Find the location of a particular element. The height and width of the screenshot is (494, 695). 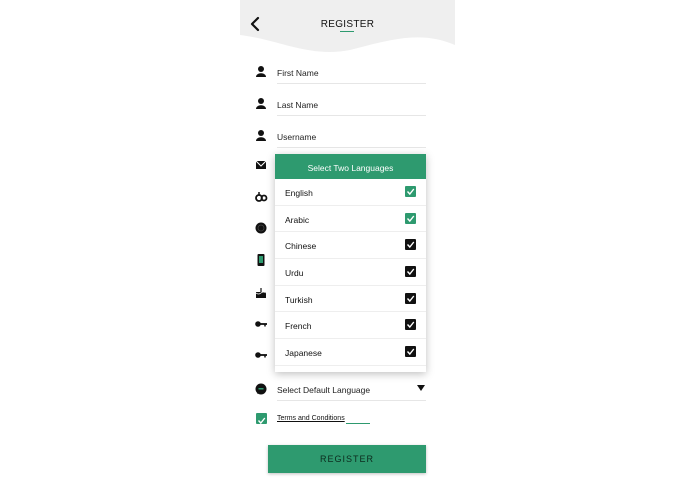

first-name-field: First Name is located at coordinates (340, 76).